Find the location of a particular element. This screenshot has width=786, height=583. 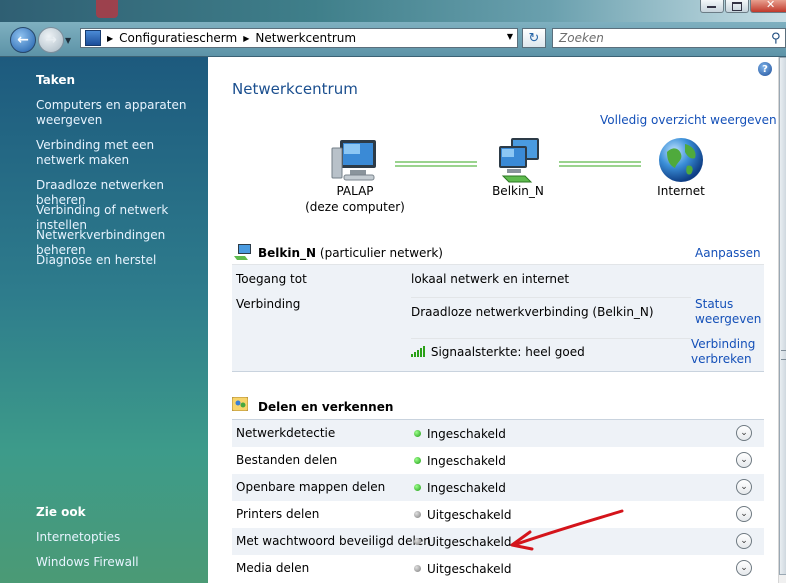

connection-value: Draadloze netwerkverbinding (Belkin_N) is located at coordinates (532, 312).